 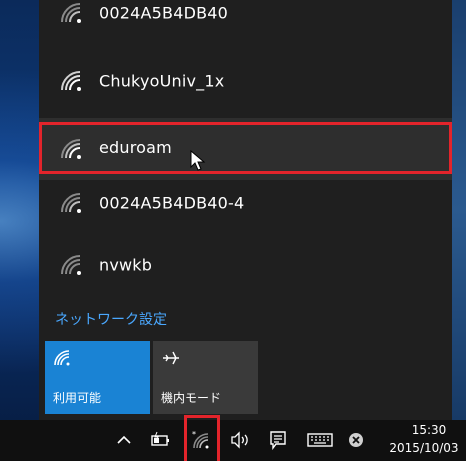 What do you see at coordinates (241, 440) in the screenshot?
I see `volume-icon` at bounding box center [241, 440].